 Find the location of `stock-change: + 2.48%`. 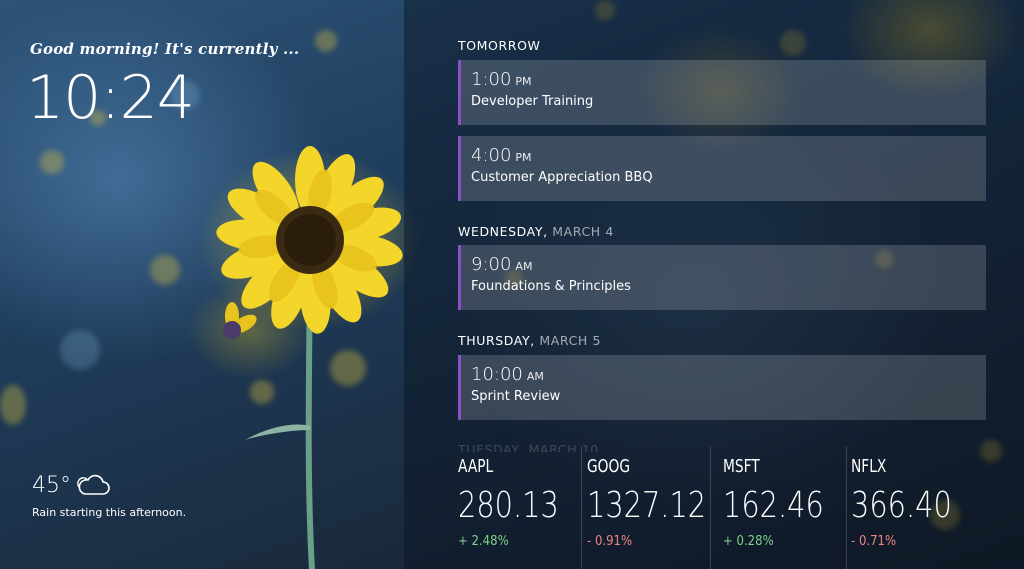

stock-change: + 2.48% is located at coordinates (483, 541).